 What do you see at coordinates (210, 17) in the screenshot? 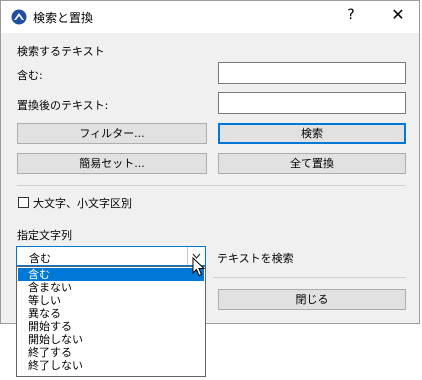
I see `title-bar: 検索と置換 ? ✕` at bounding box center [210, 17].